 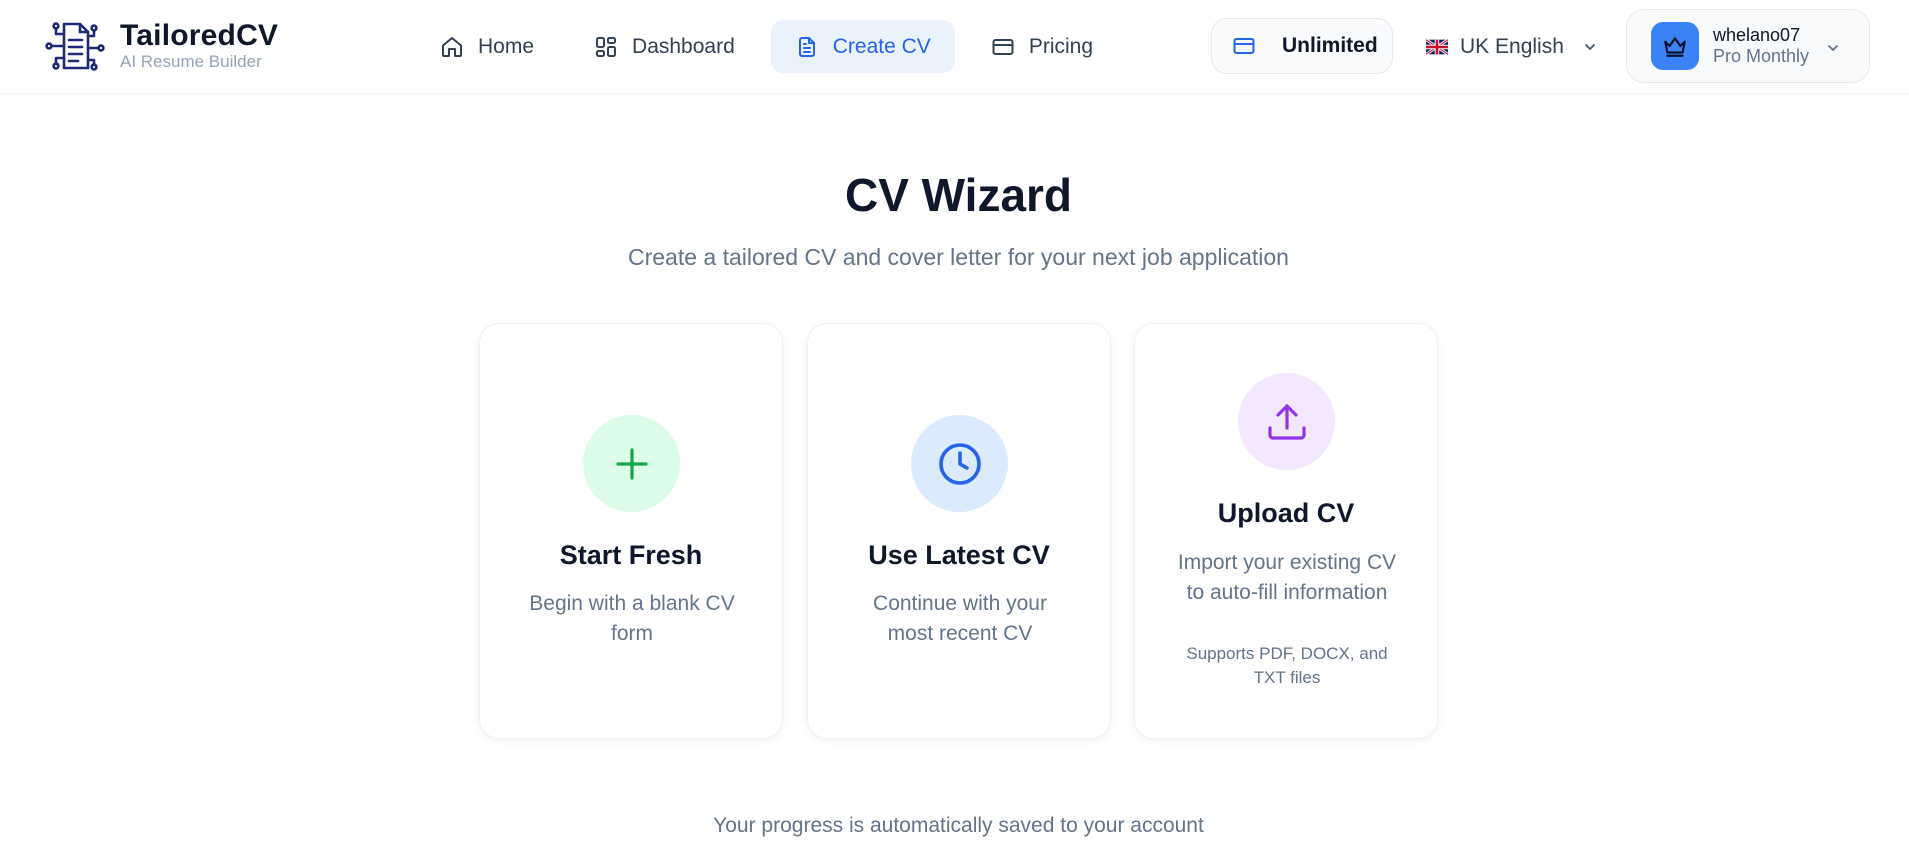 I want to click on nav-pricing: Pricing, so click(x=1042, y=46).